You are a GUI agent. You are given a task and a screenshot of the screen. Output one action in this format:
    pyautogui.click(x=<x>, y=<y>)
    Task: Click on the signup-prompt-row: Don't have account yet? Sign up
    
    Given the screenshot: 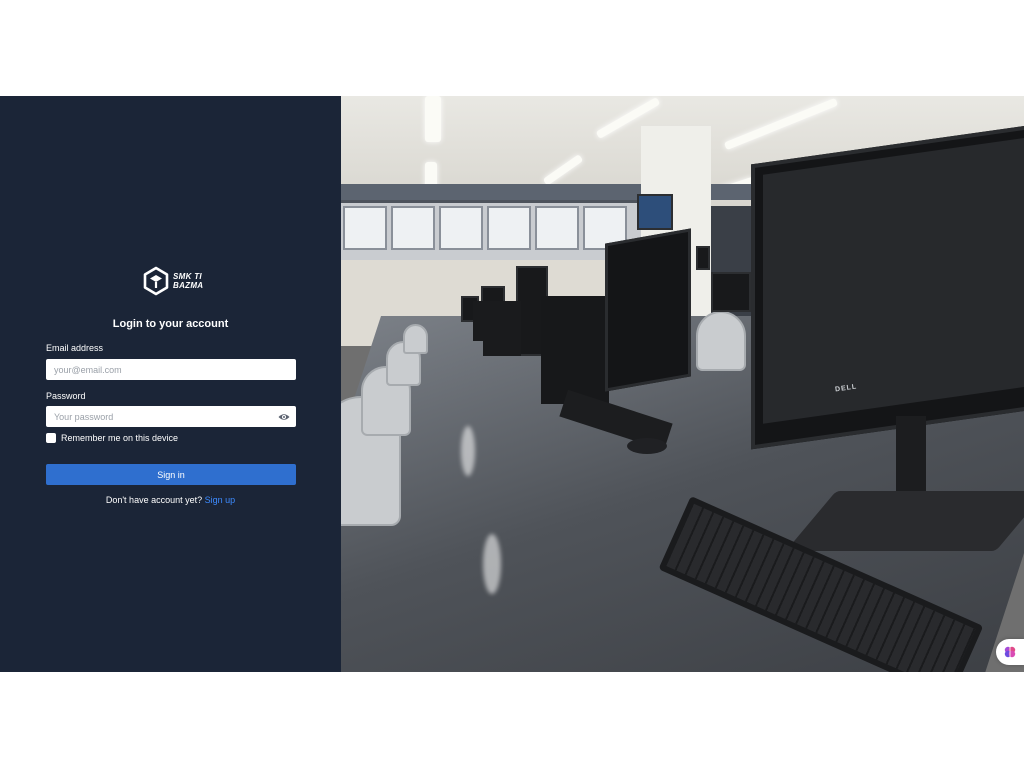 What is the action you would take?
    pyautogui.click(x=170, y=500)
    